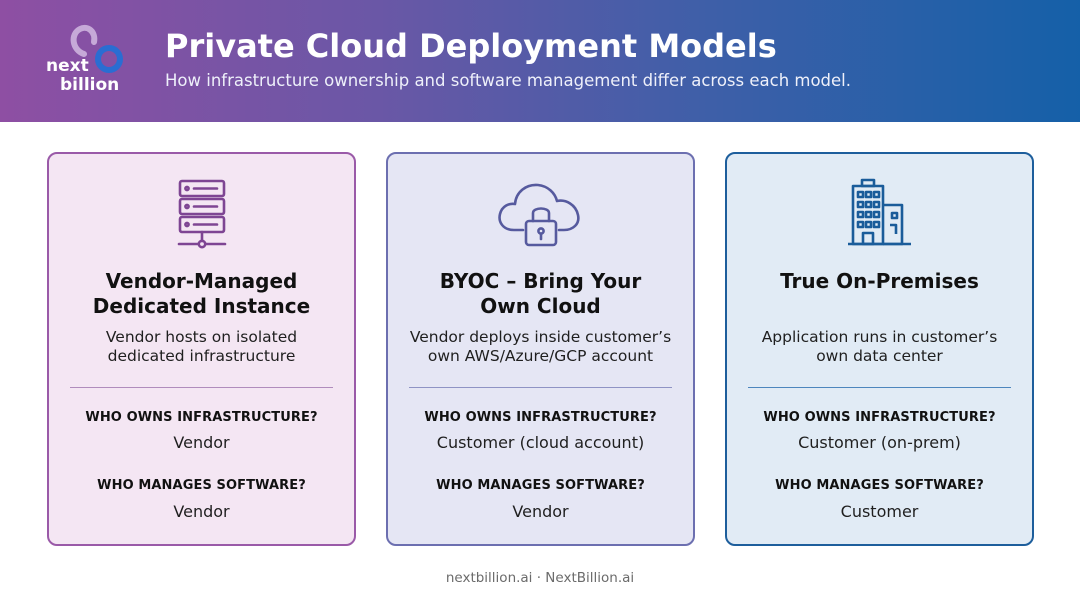 This screenshot has height=603, width=1080. What do you see at coordinates (879, 442) in the screenshot?
I see `infrastructure-owner-value: Customer (on-prem)` at bounding box center [879, 442].